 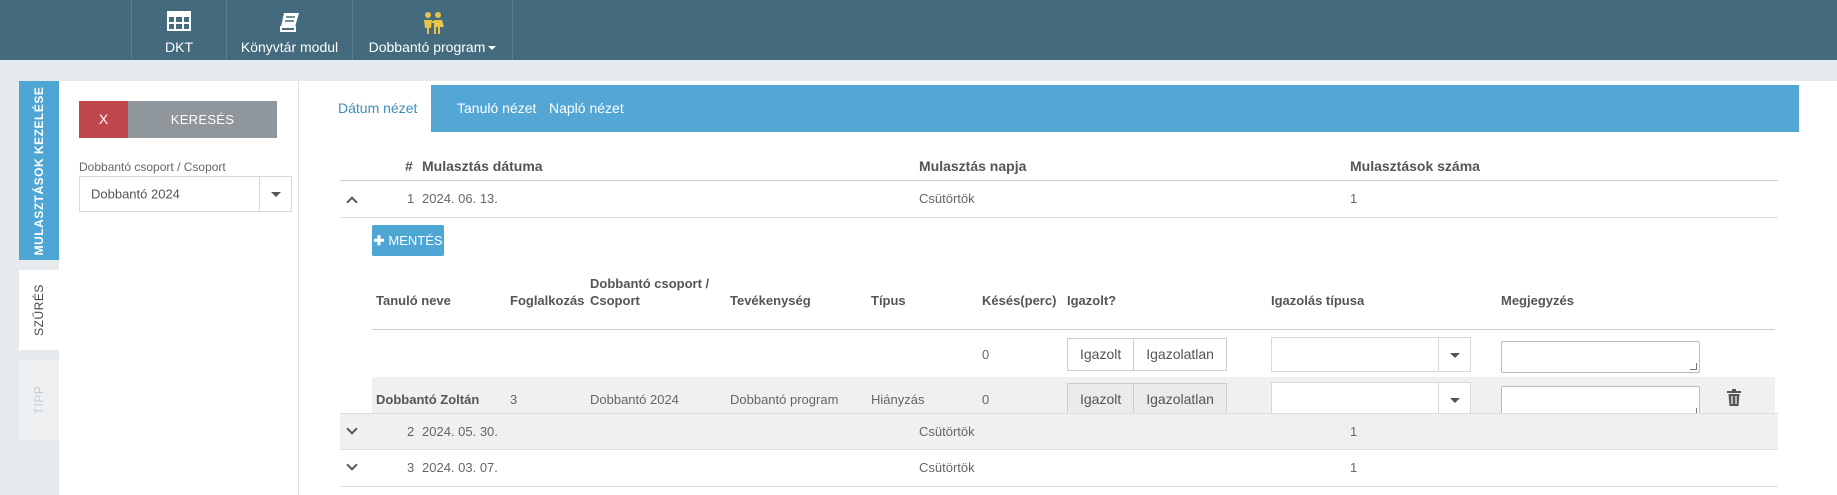 I want to click on nav-label-wrap: Dobbantó program, so click(x=432, y=47).